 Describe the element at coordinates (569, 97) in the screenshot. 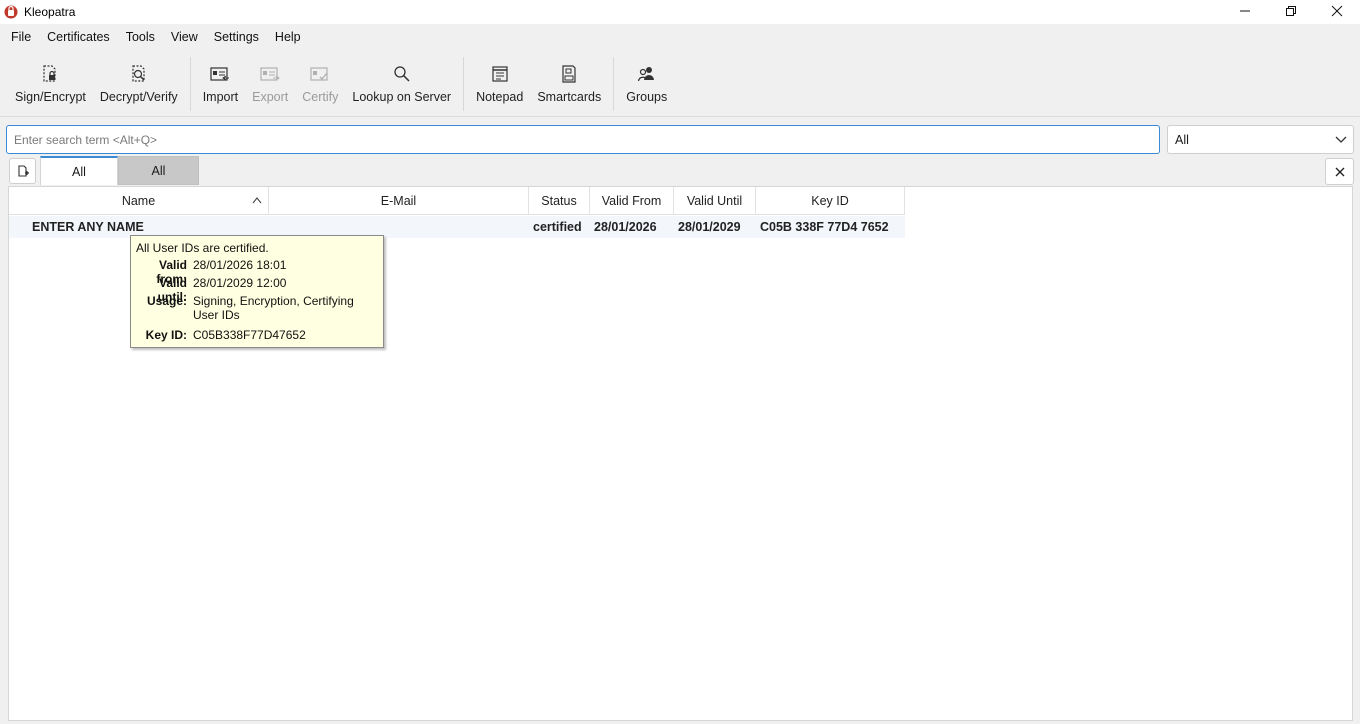

I see `smartcards-label: Smartcards` at that location.